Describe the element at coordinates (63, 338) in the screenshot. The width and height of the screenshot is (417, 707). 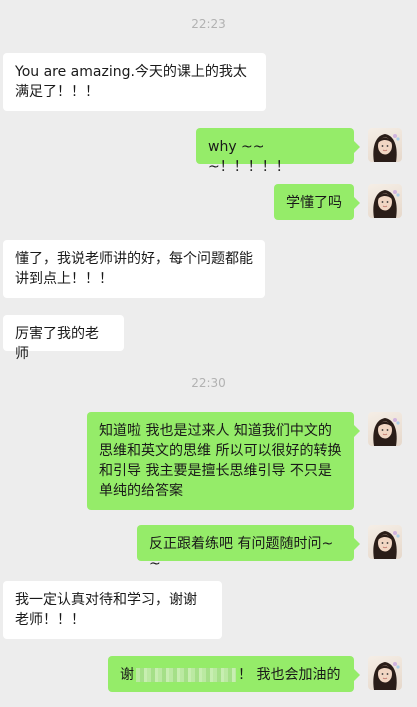
I see `received-message: 厉害了我的老师` at that location.